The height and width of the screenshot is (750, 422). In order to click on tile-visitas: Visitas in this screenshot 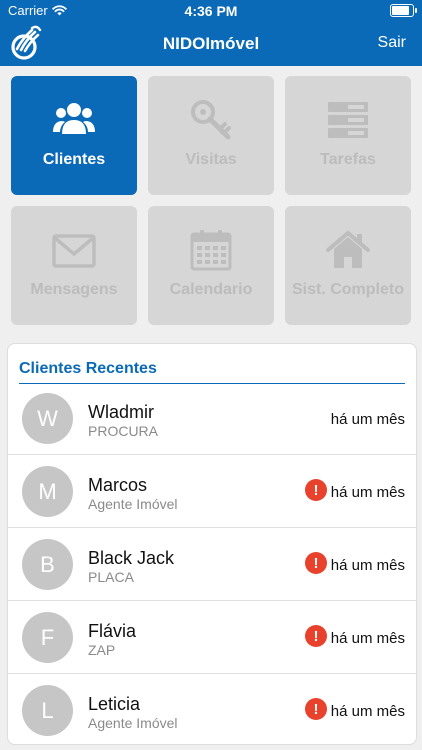, I will do `click(211, 135)`.